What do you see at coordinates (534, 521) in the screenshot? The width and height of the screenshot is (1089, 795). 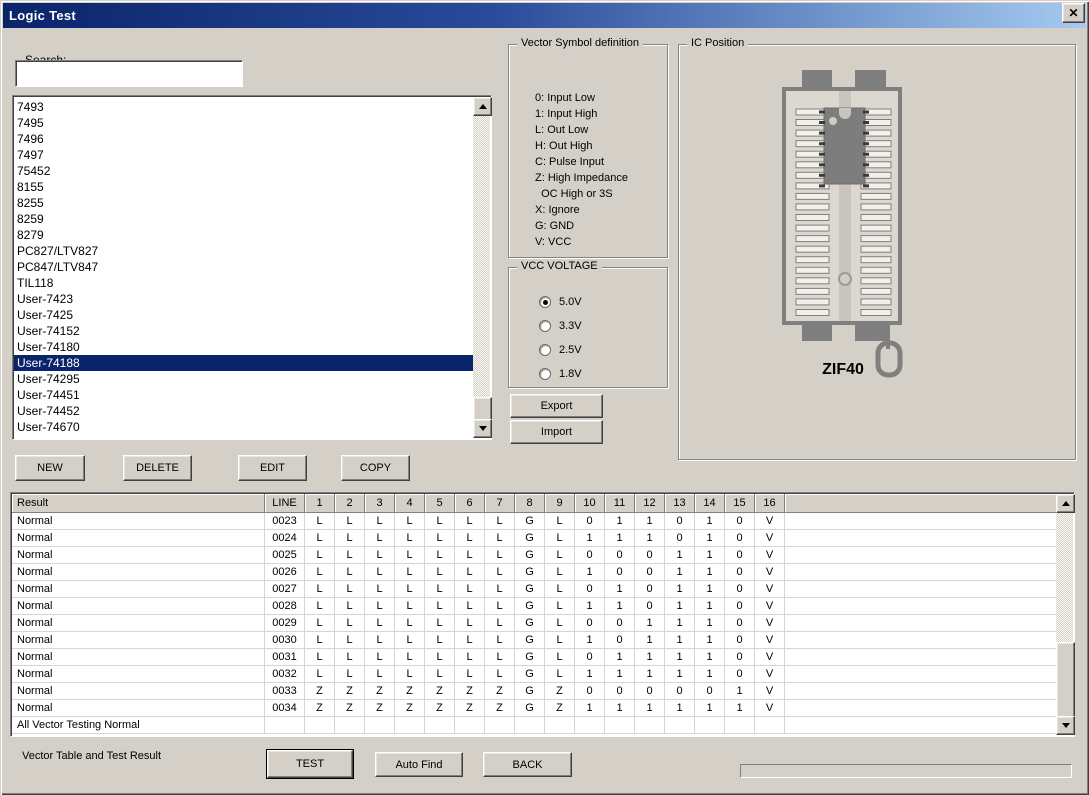 I see `table-row: Normal 0023 L L L L L L L G L 0 1 1 0 1 0 V` at bounding box center [534, 521].